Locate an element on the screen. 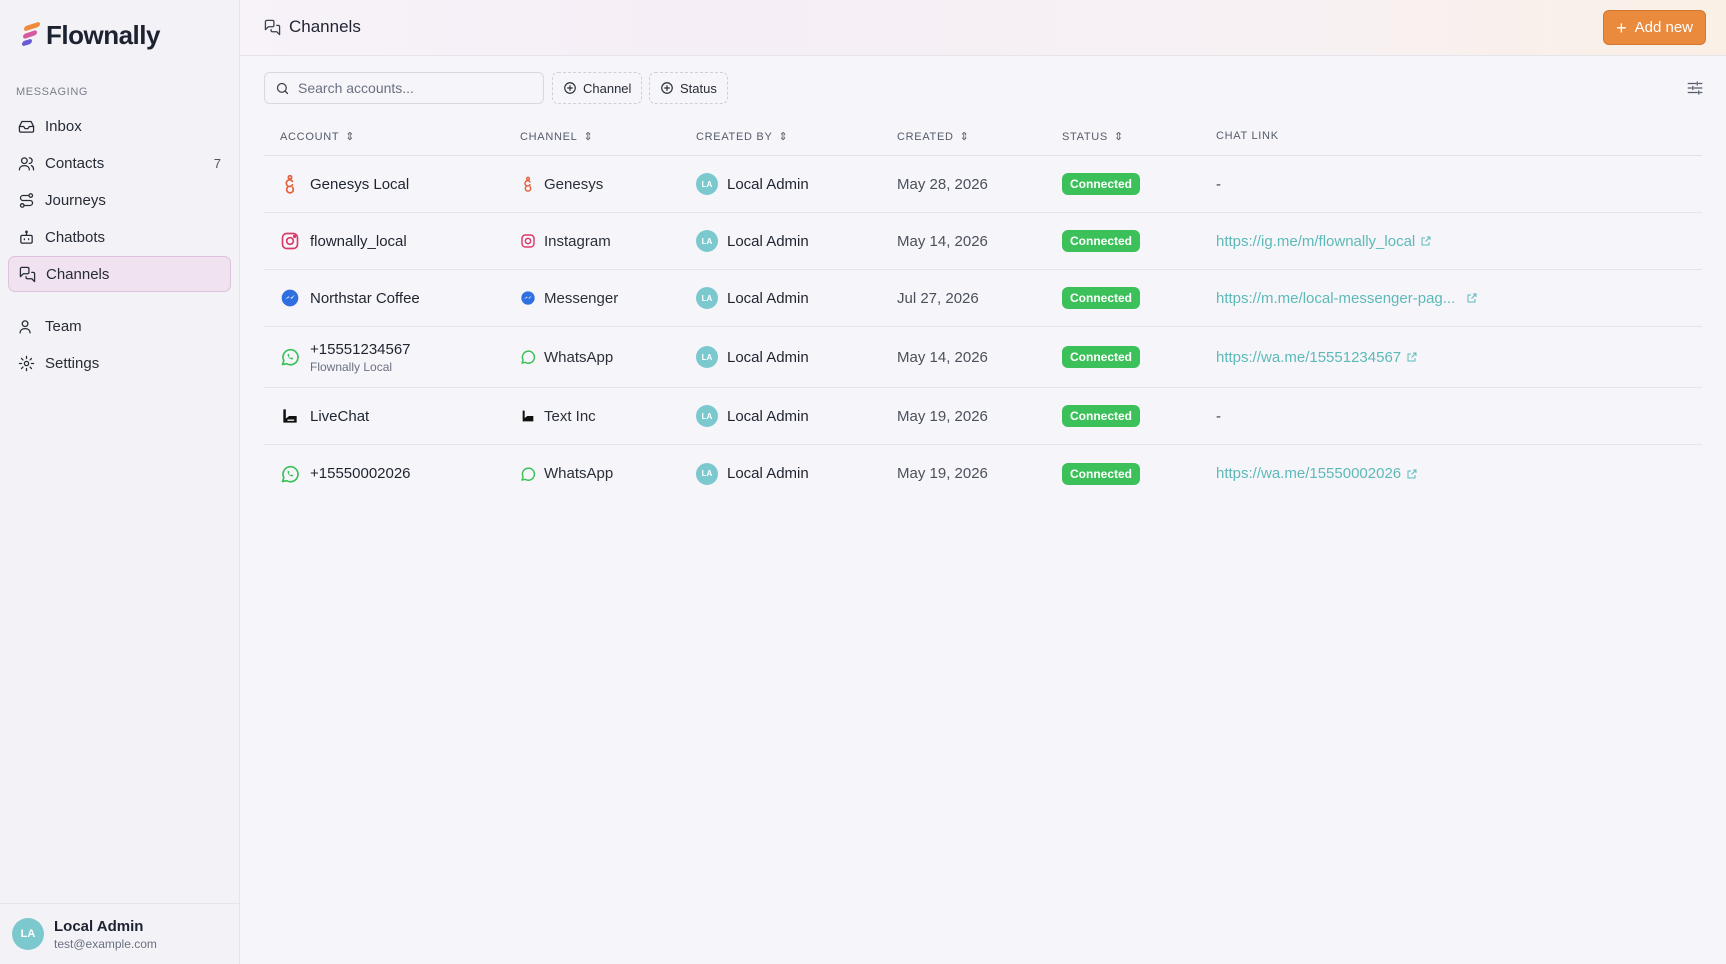 This screenshot has width=1726, height=964. column-header-account: ACCOUNT ⇕ is located at coordinates (317, 137).